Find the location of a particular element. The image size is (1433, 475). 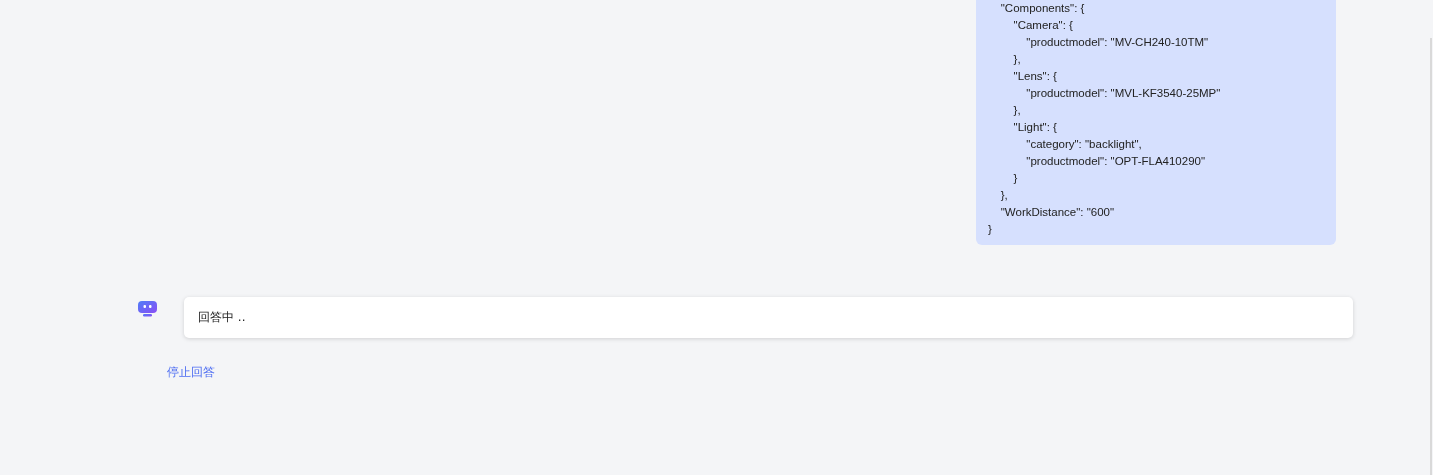

code-text: "Components": { "Camera": { "productmodel": "MV-CH240-10TM" }, "Lens": { "productmodel": "MVL-KF3540-25MP" }, "Light": { "category": "backlight", "productmodel": "OPT-FLA410290" } }, "WorkDistance": "600" } is located at coordinates (1105, 119).